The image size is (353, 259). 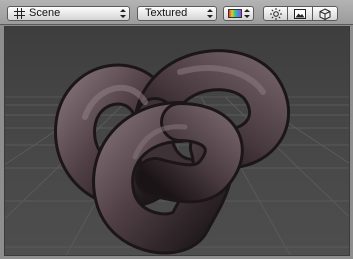 I want to click on shading-mode-dropdown: Textured, so click(x=177, y=13).